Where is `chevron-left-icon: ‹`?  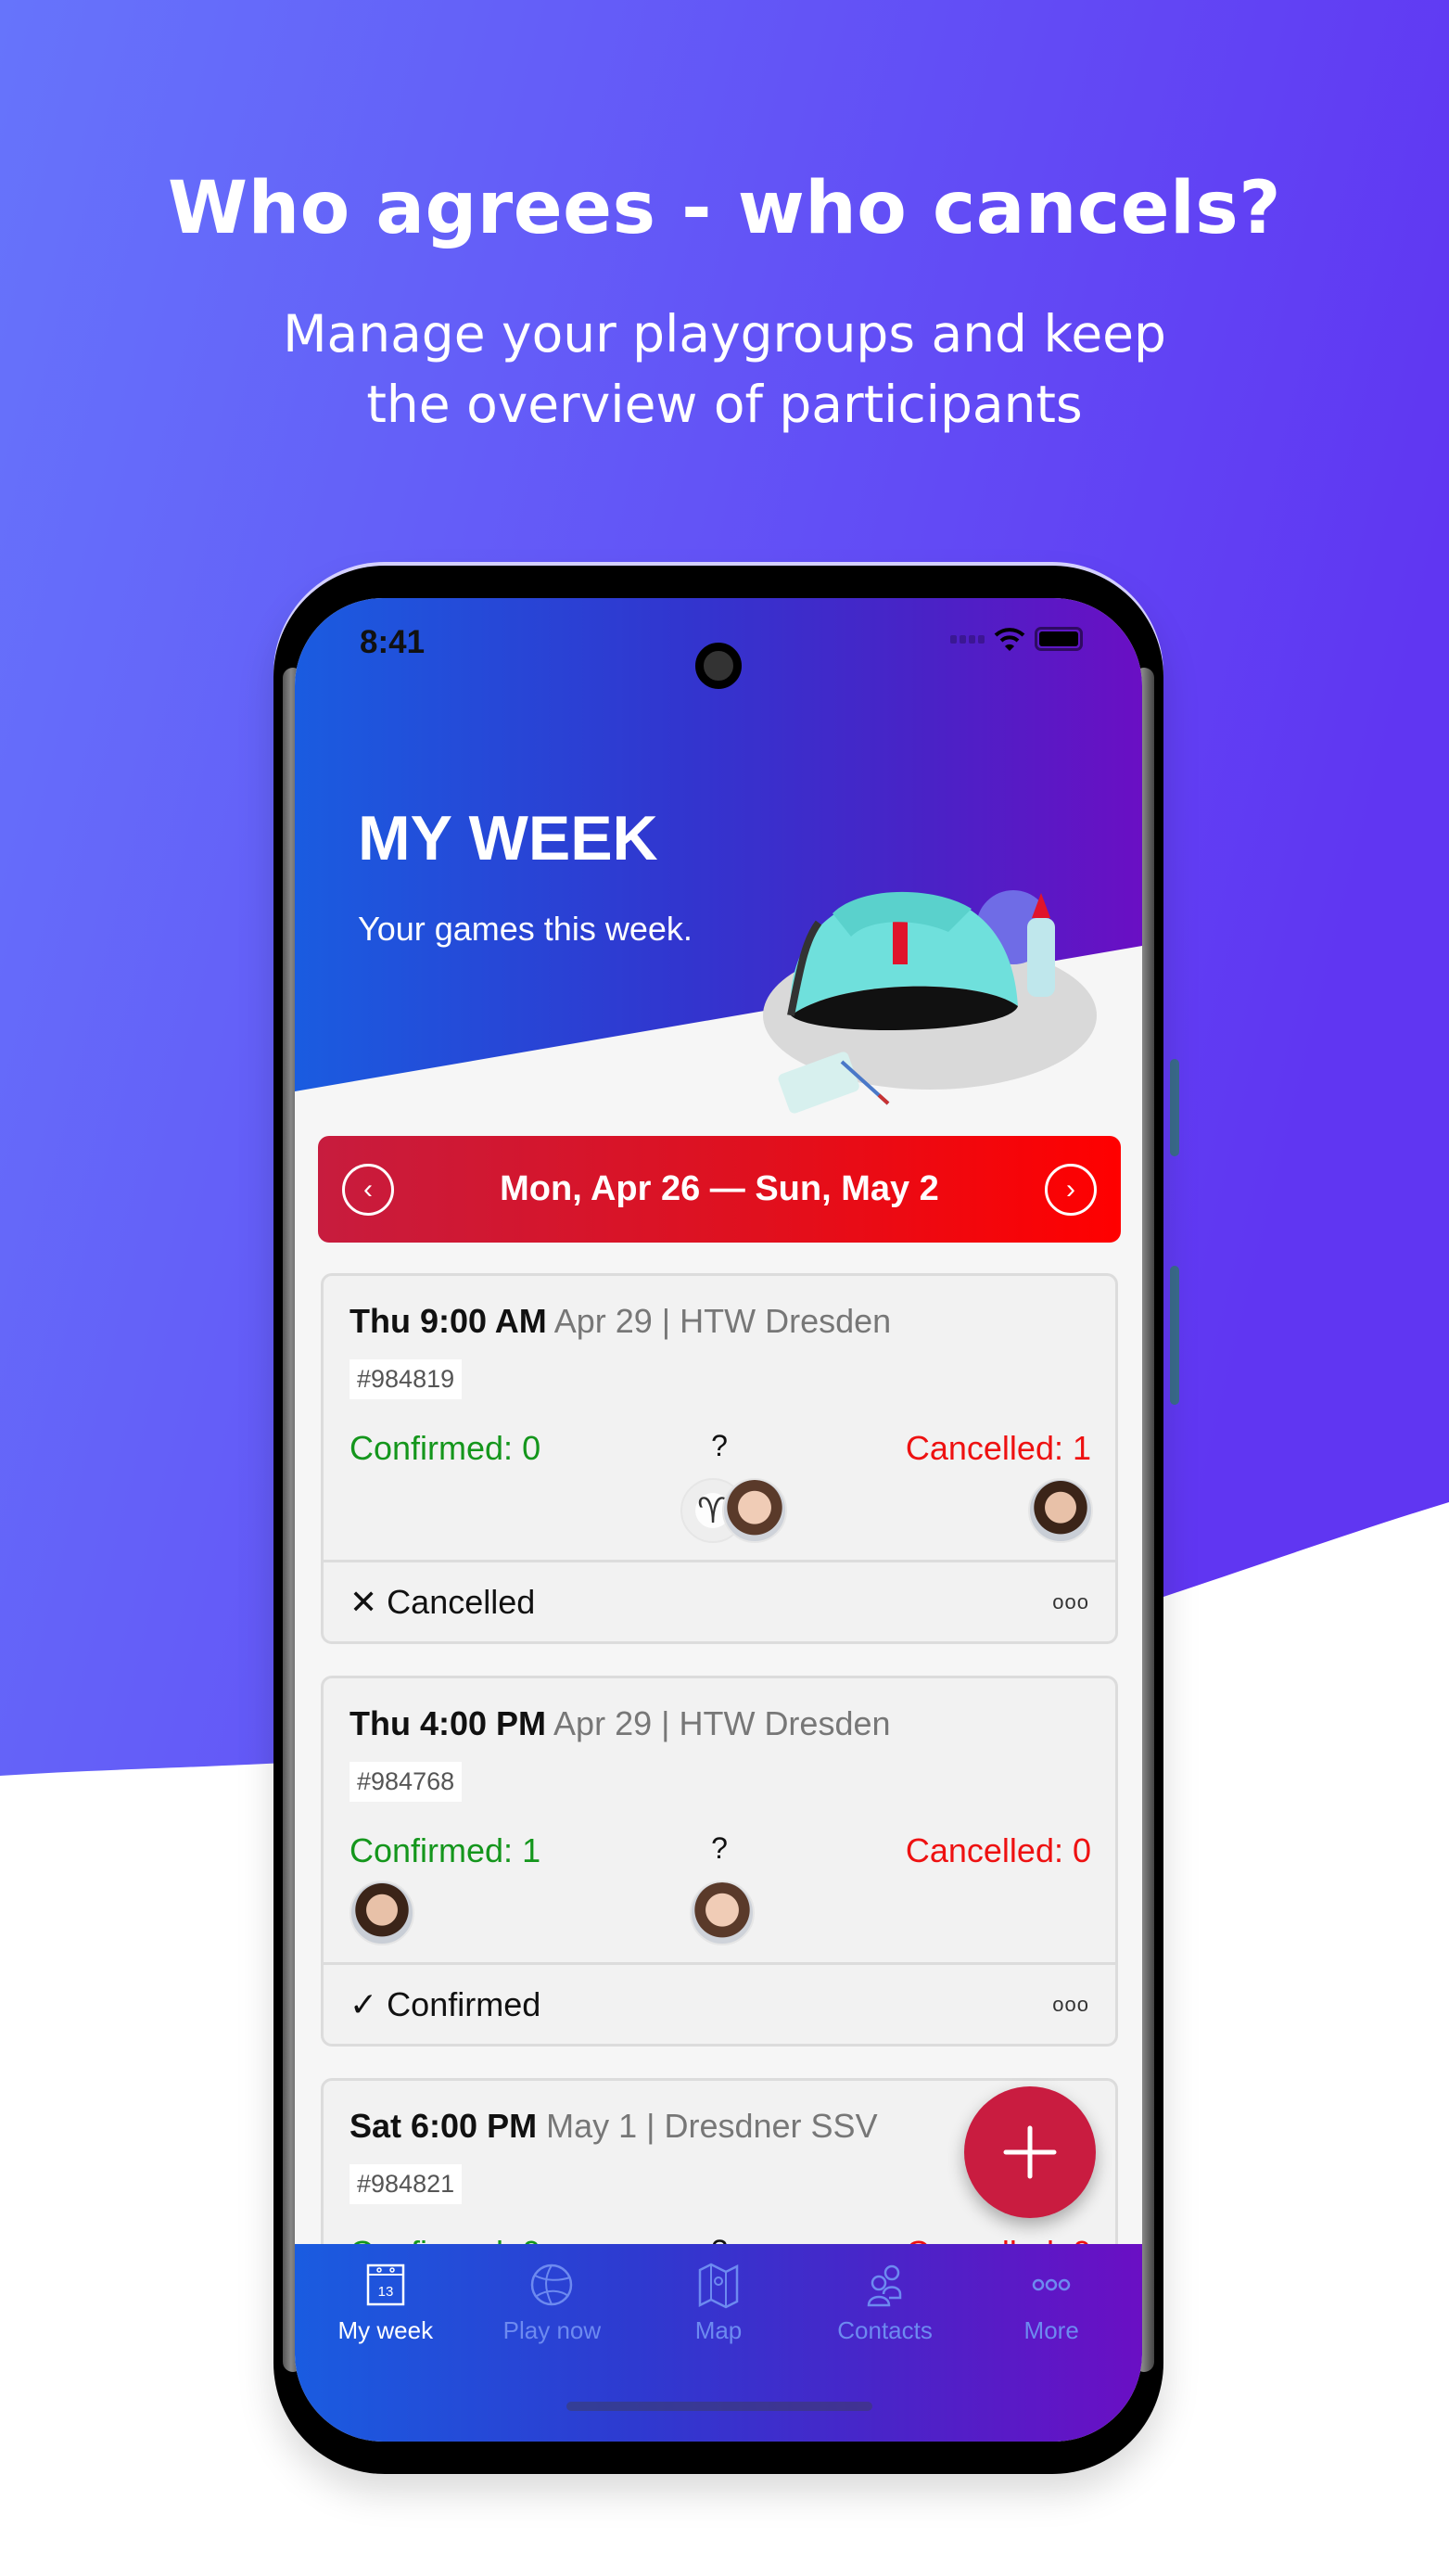
chevron-left-icon: ‹ is located at coordinates (368, 1189).